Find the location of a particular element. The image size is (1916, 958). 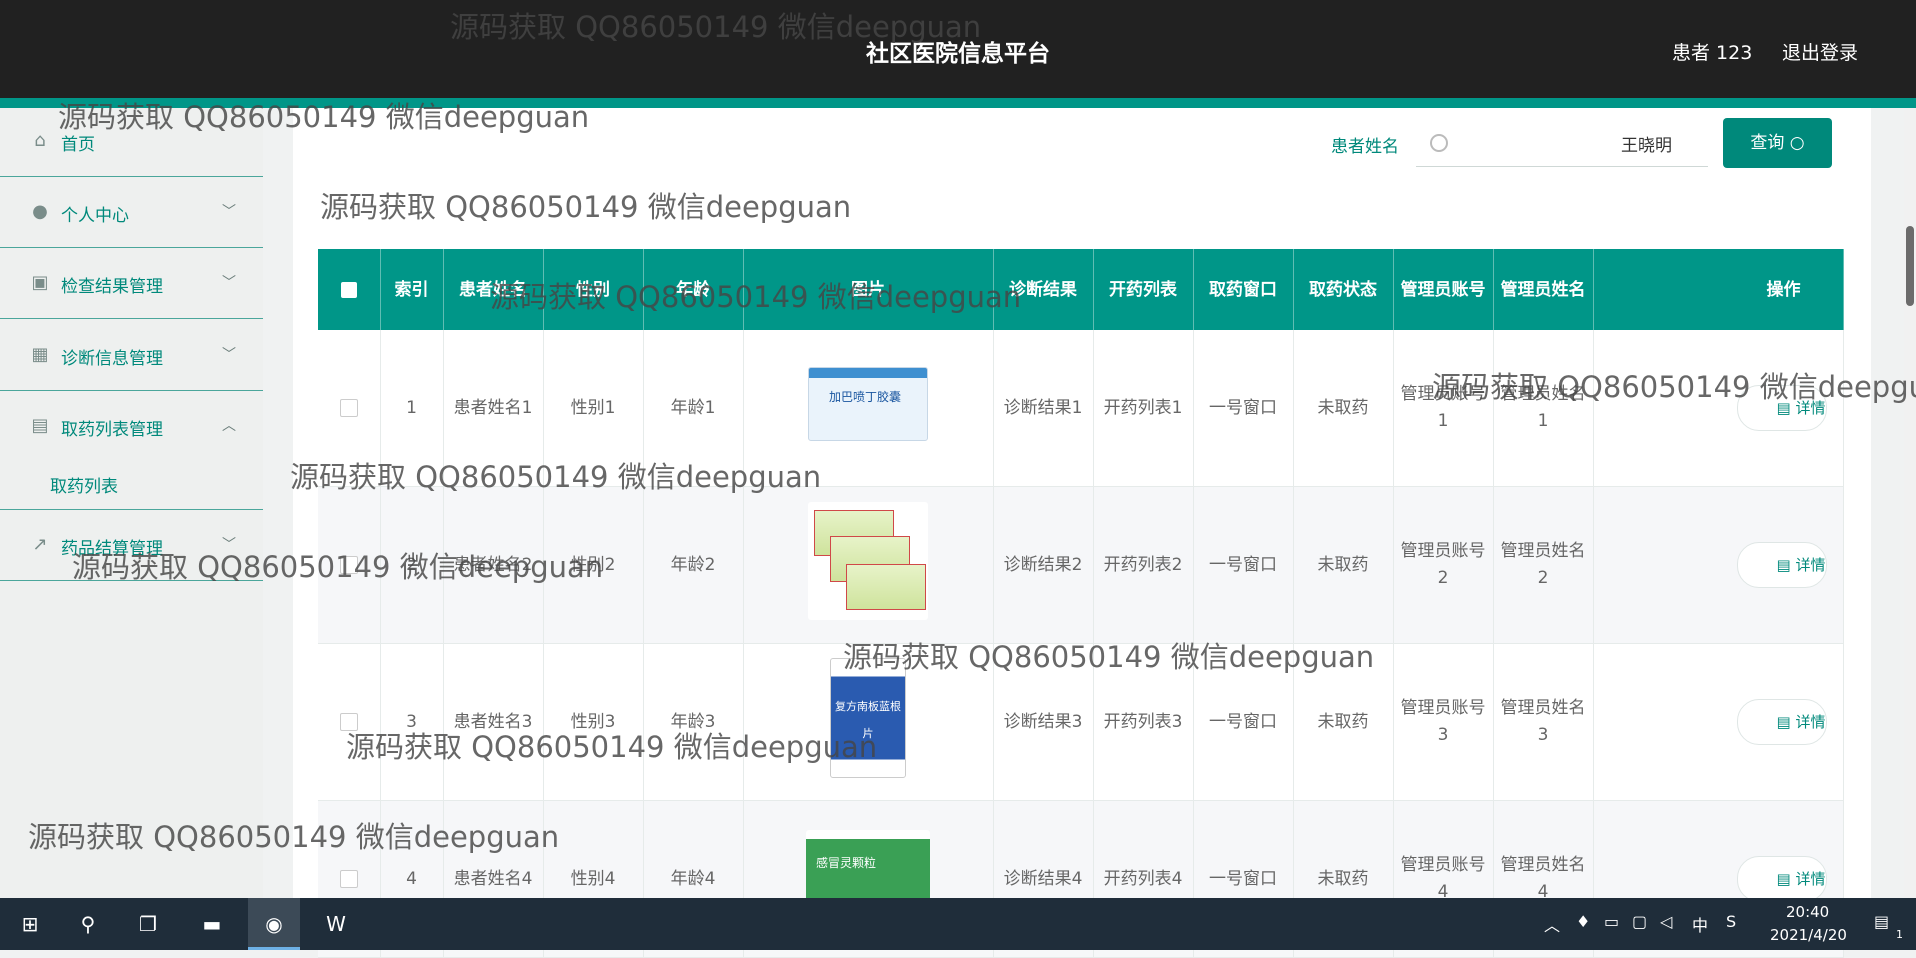

drug-label: 加巴喷丁胶囊 is located at coordinates (865, 396).